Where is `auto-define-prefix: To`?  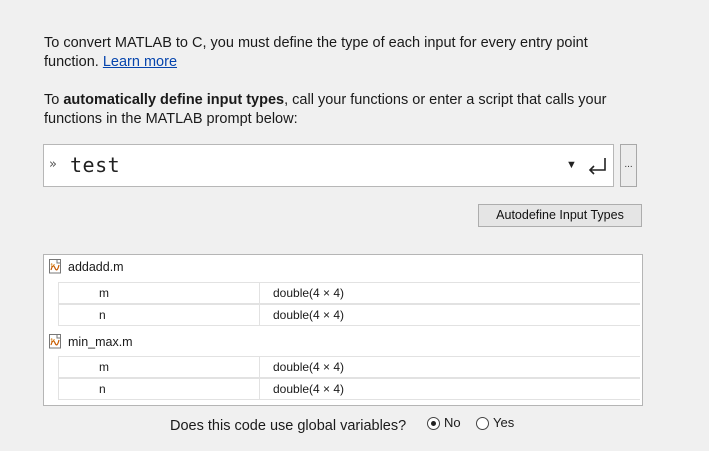 auto-define-prefix: To is located at coordinates (54, 100).